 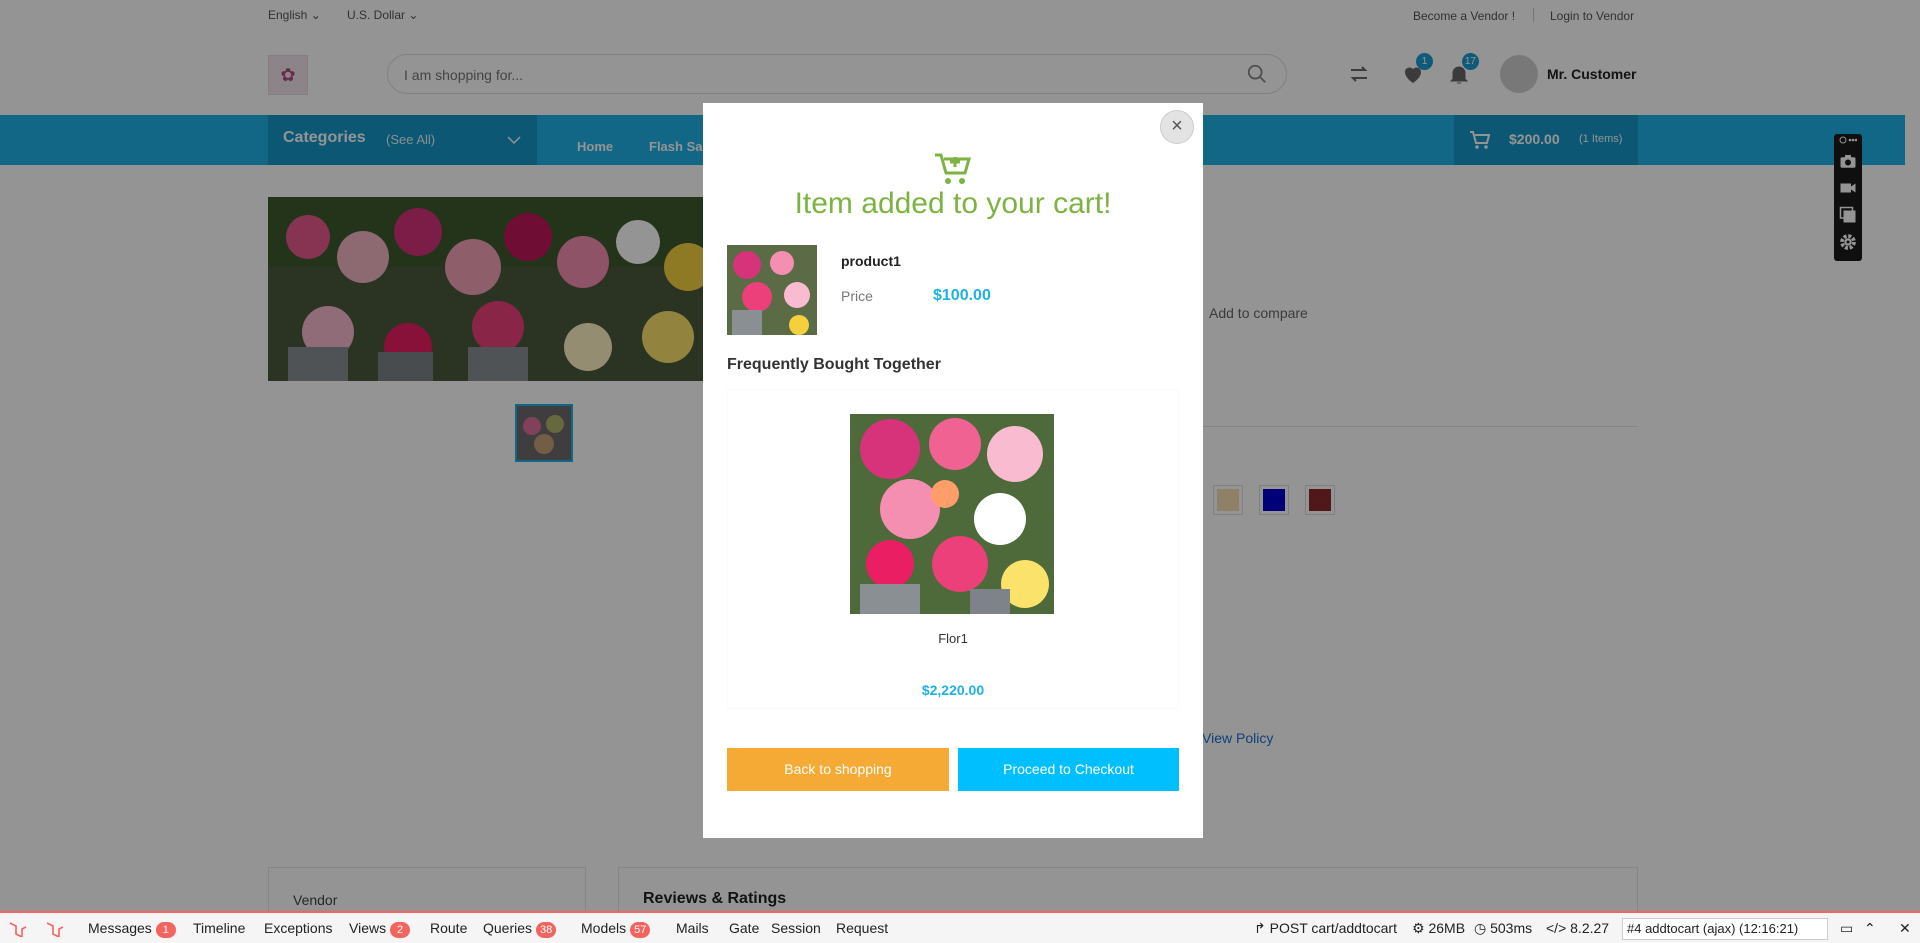 I want to click on folder-icon: ▭, so click(x=1846, y=928).